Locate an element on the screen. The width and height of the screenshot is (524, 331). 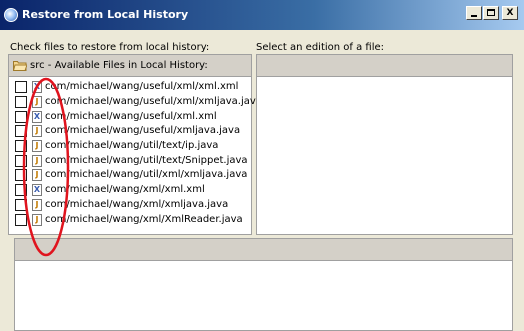
minimize-icon is located at coordinates (474, 16).